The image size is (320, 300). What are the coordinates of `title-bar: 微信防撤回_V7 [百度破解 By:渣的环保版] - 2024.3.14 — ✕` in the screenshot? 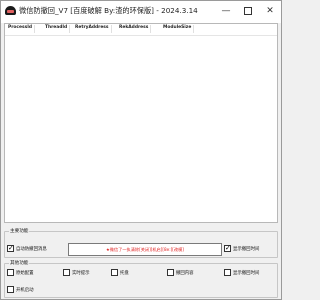 It's located at (141, 12).